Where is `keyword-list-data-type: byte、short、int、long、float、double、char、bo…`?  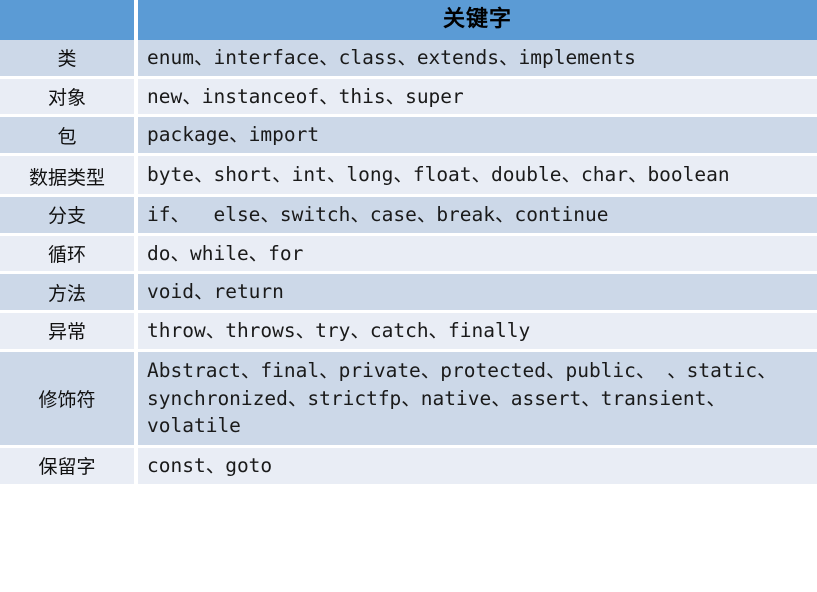 keyword-list-data-type: byte、short、int、long、float、double、char、bo… is located at coordinates (477, 176).